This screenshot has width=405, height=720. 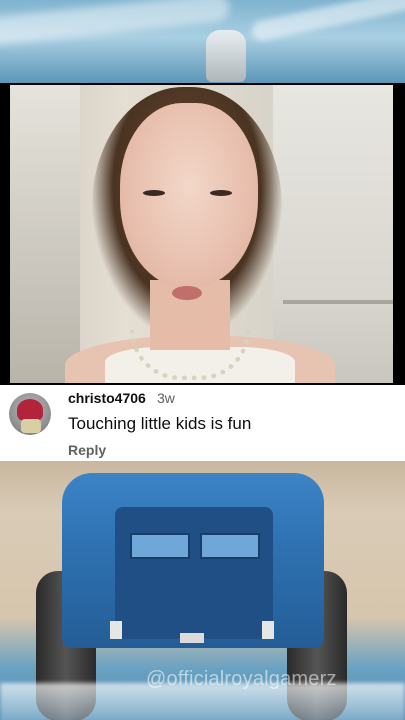 I want to click on top-gameplay-clip, so click(x=202, y=41).